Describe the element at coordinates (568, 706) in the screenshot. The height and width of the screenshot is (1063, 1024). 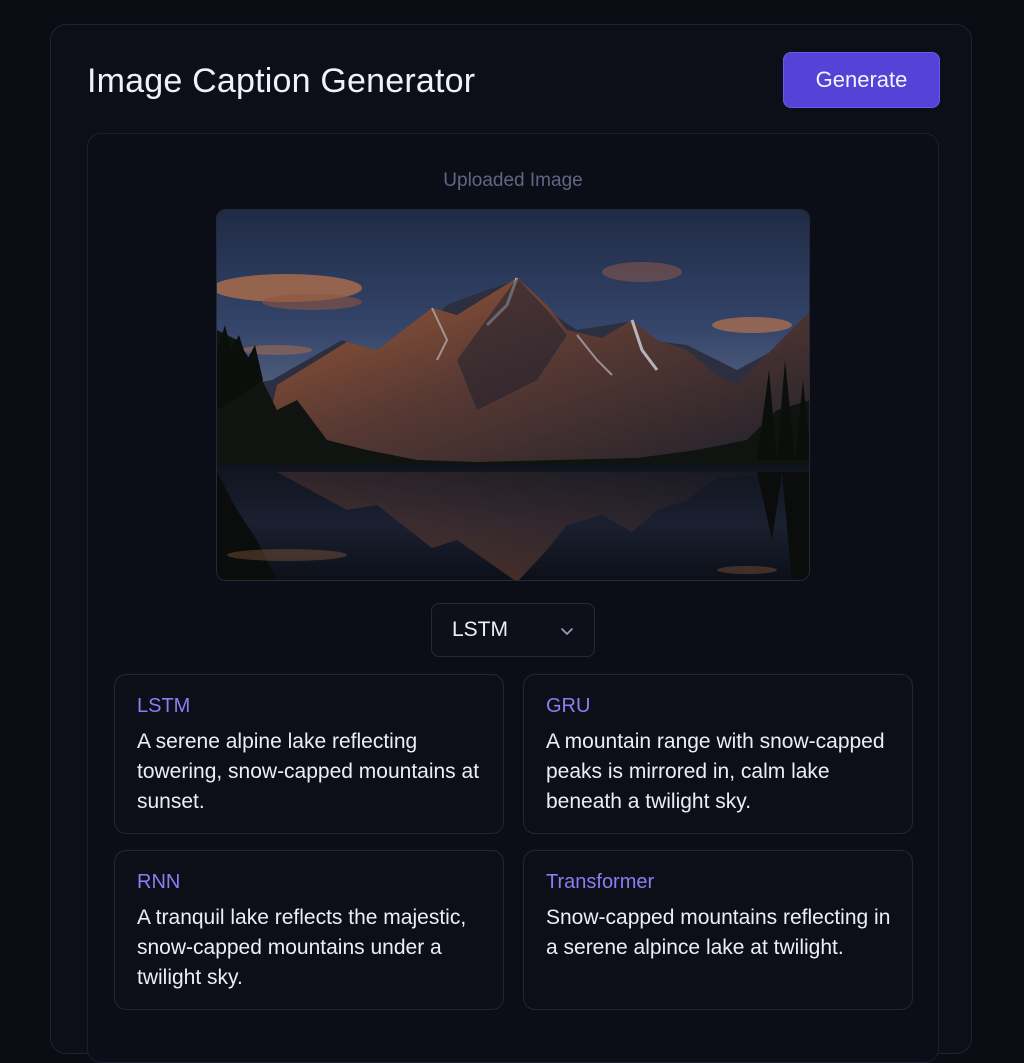
I see `caption-model-label: GRU` at that location.